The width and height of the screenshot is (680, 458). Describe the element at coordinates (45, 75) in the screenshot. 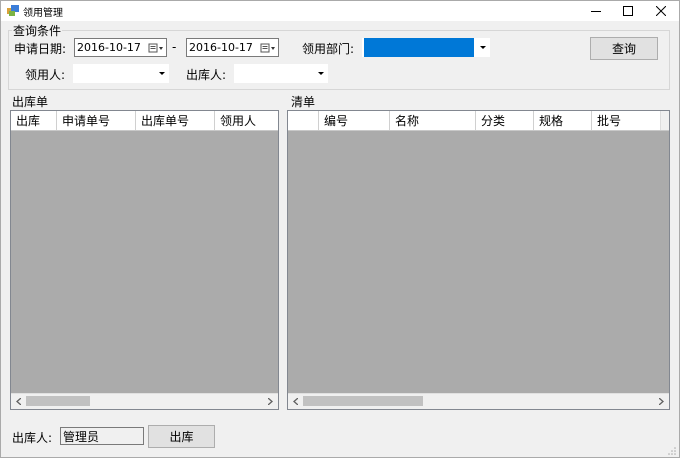

I see `recipient-label: 领用人:` at that location.